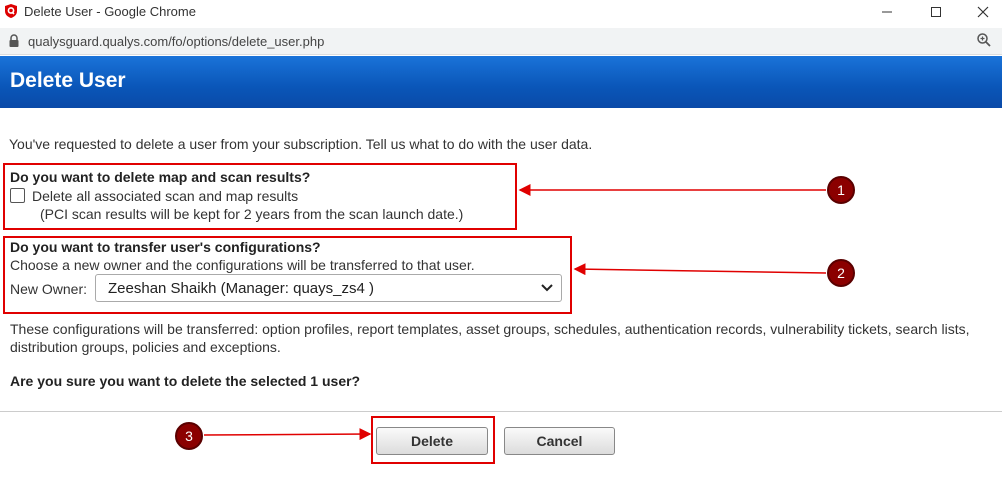  Describe the element at coordinates (189, 436) in the screenshot. I see `annotation-marker-3: 3` at that location.